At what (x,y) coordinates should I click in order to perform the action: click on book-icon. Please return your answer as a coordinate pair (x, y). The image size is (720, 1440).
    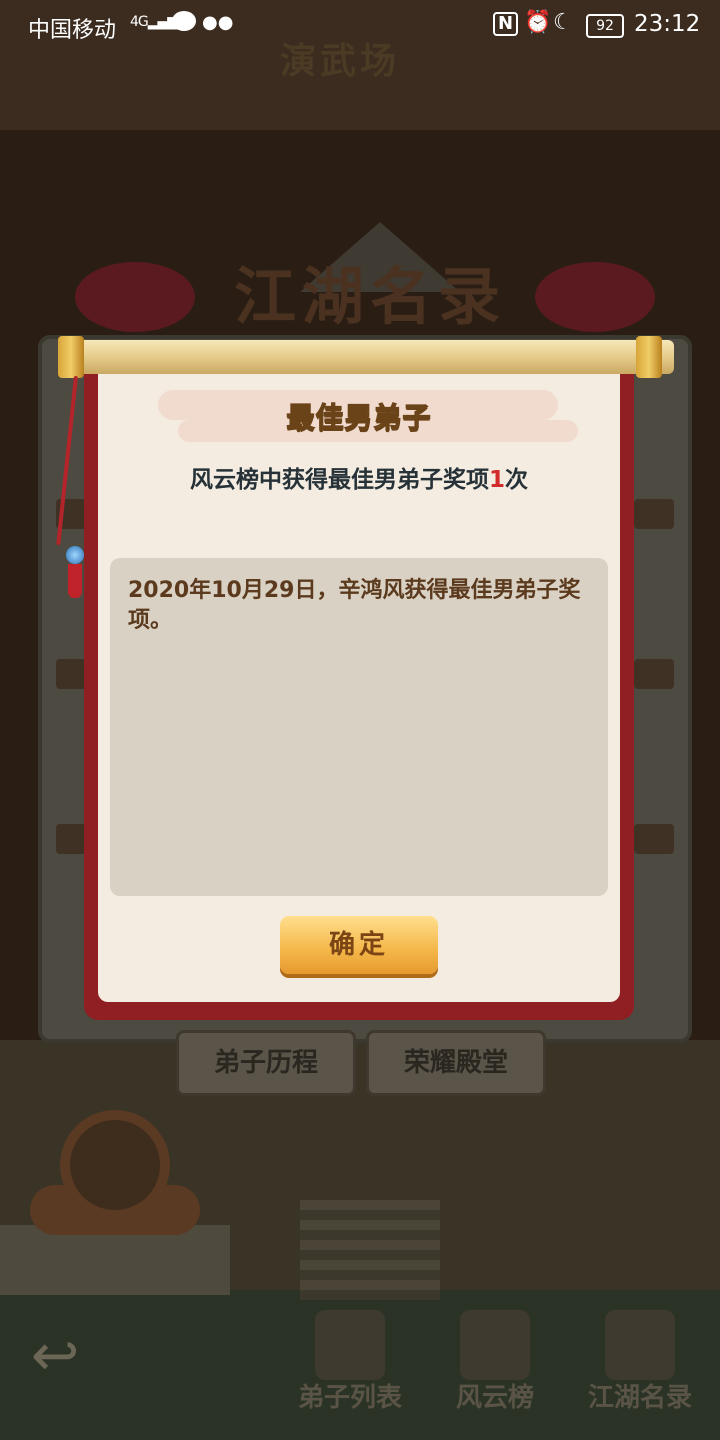
    Looking at the image, I should click on (640, 1345).